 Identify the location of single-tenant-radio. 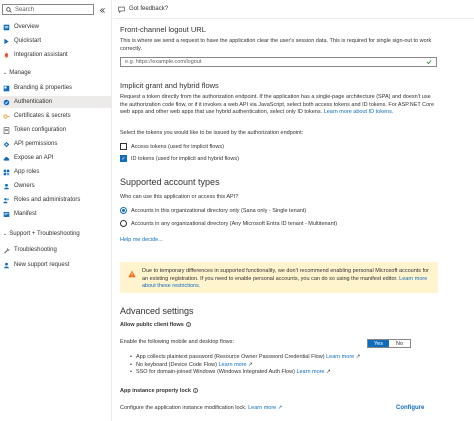
(123, 210).